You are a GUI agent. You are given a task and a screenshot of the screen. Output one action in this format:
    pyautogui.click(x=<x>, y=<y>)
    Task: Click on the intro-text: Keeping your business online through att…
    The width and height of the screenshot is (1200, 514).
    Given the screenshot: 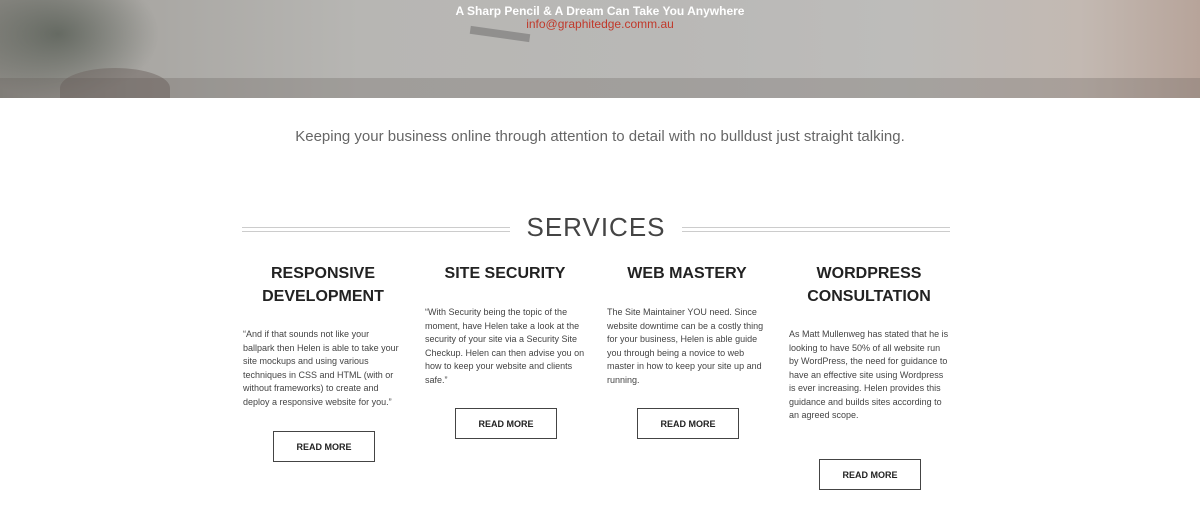 What is the action you would take?
    pyautogui.click(x=600, y=136)
    